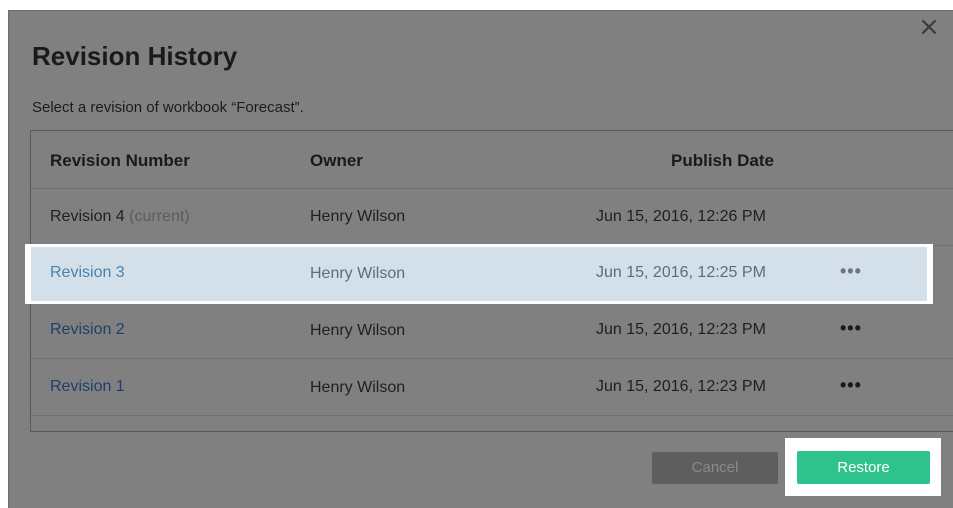  Describe the element at coordinates (681, 272) in the screenshot. I see `publish-date: Jun 15, 2016, 12:25 PM` at that location.